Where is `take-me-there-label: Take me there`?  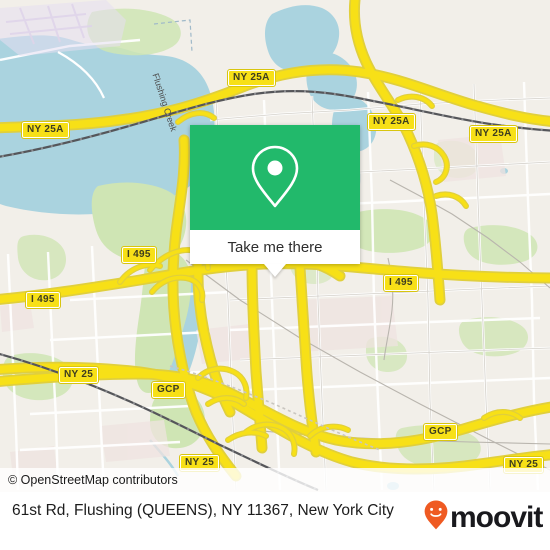
take-me-there-label: Take me there is located at coordinates (275, 247).